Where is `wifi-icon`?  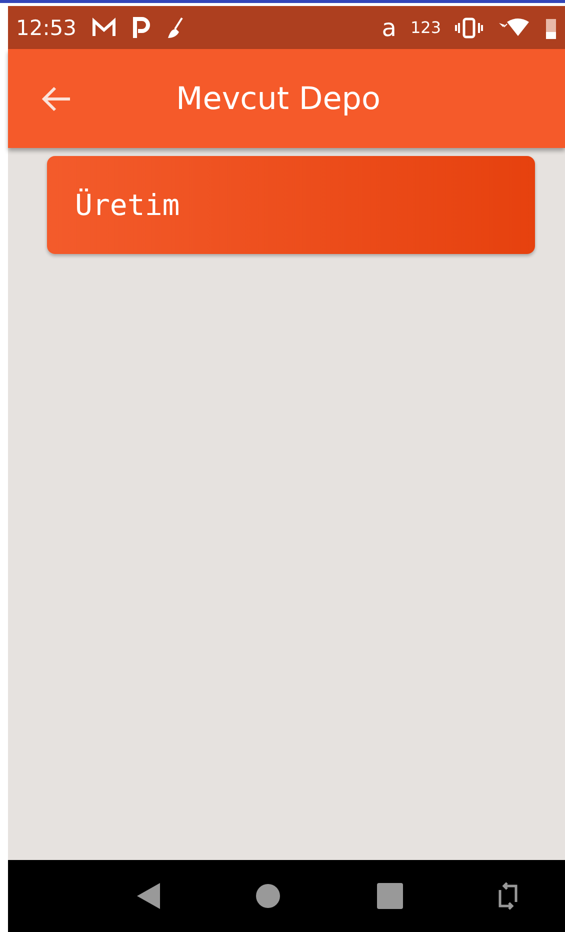 wifi-icon is located at coordinates (514, 27).